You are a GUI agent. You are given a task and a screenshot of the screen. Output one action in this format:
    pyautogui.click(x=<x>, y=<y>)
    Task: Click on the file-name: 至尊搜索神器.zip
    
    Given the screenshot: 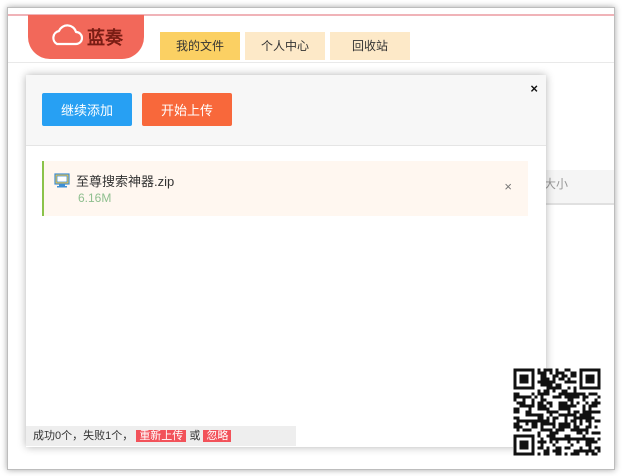 What is the action you would take?
    pyautogui.click(x=125, y=181)
    